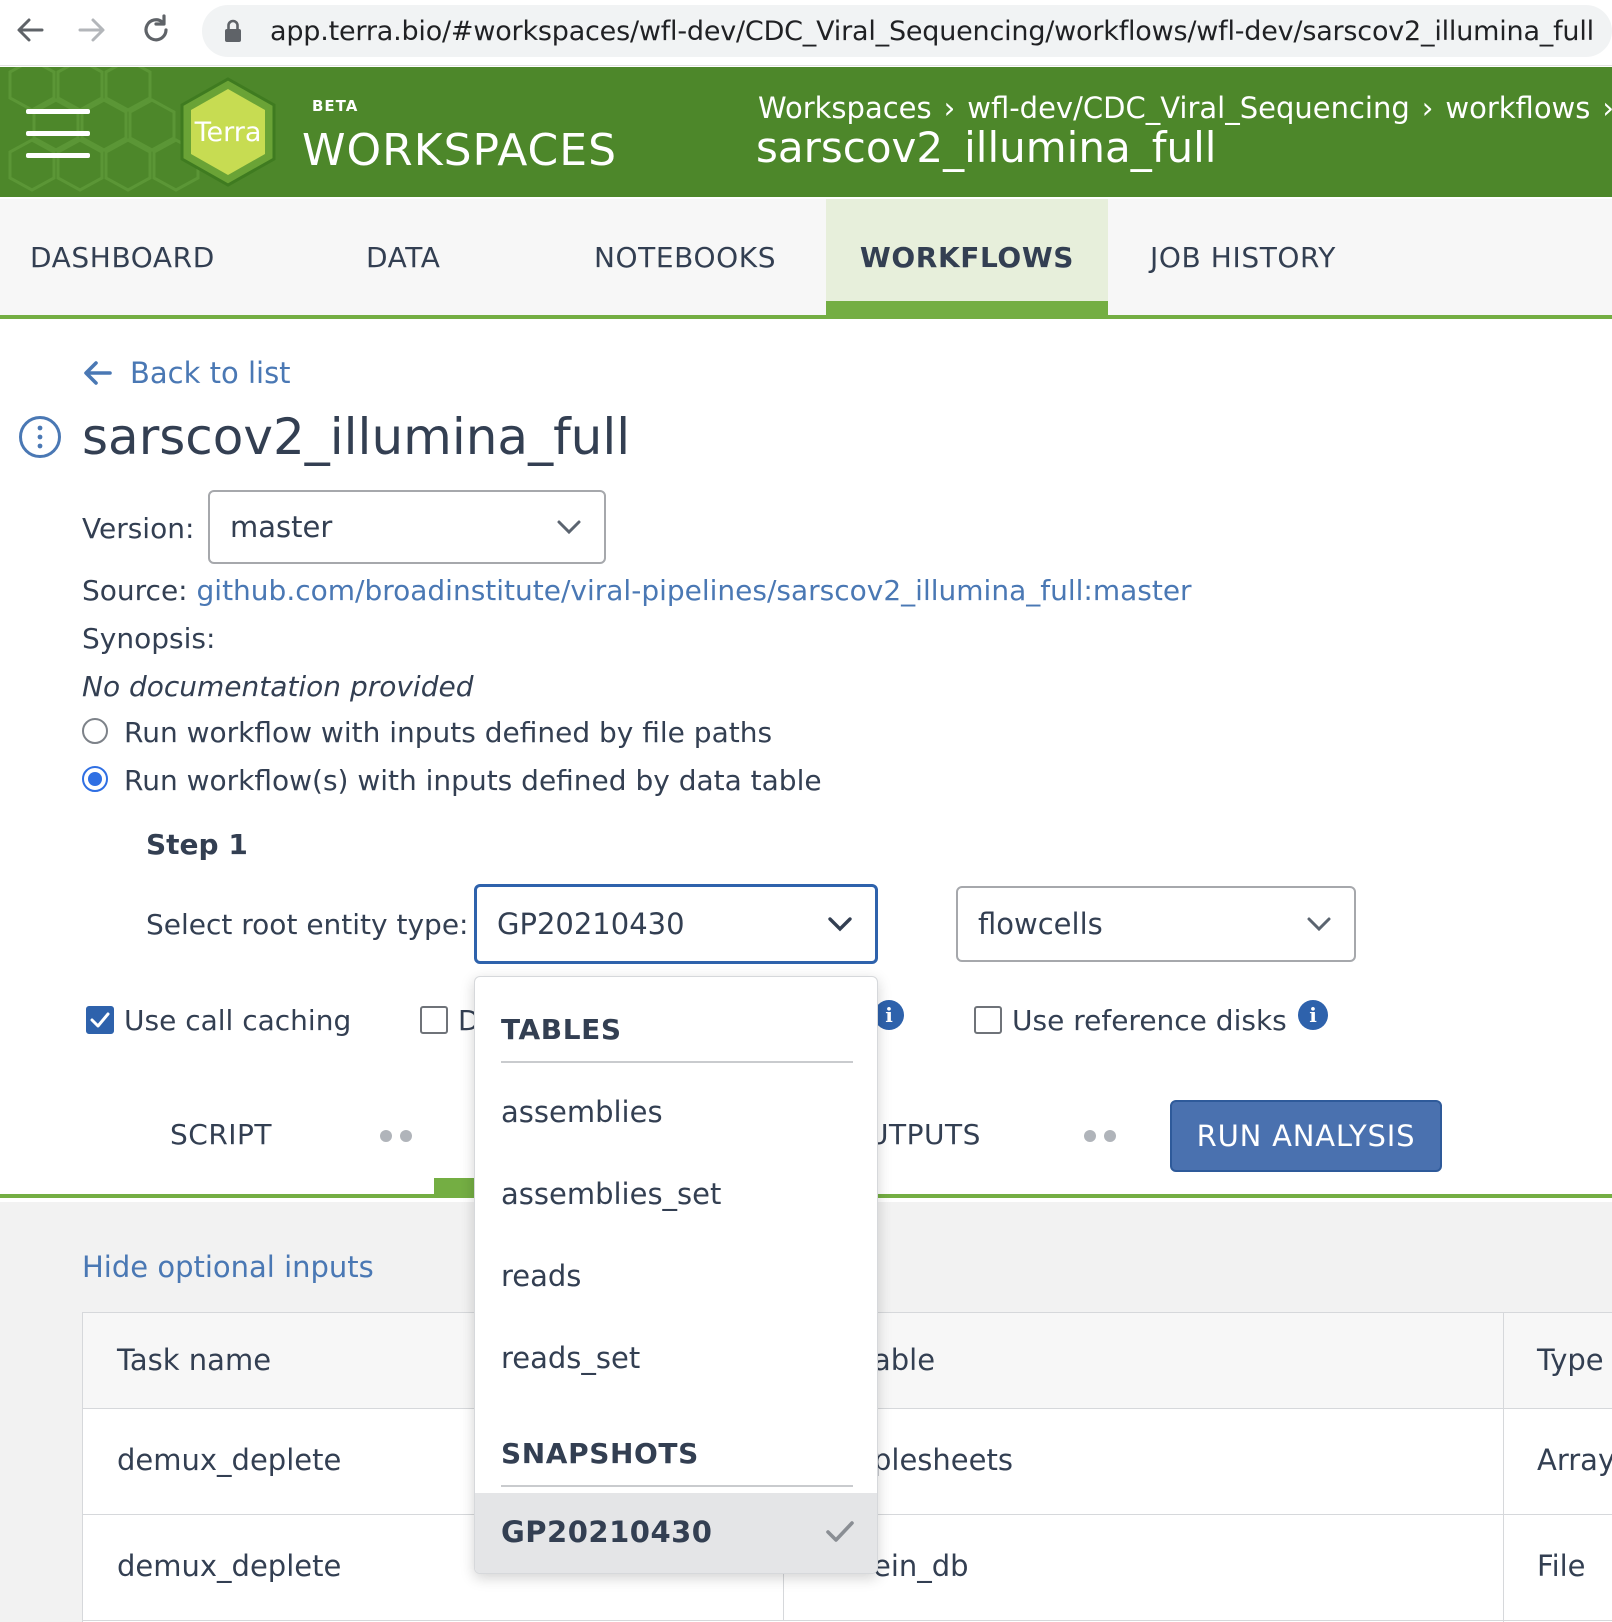 Image resolution: width=1612 pixels, height=1622 pixels. I want to click on svg-text: Terra, so click(228, 132).